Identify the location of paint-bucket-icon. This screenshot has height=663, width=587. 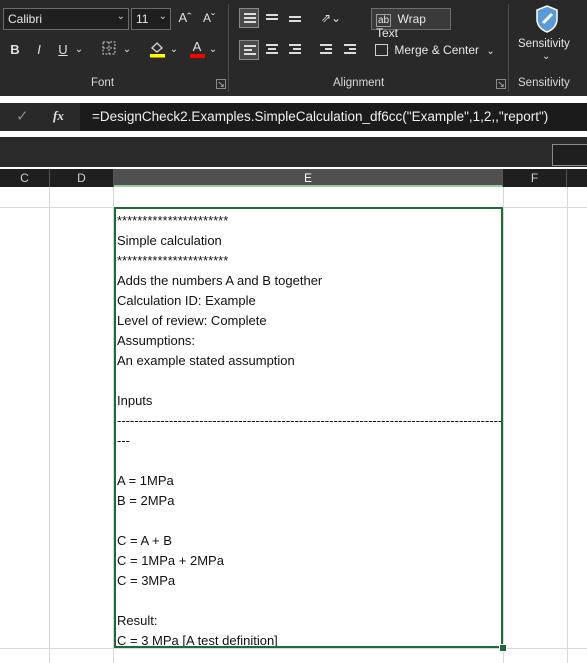
(157, 50).